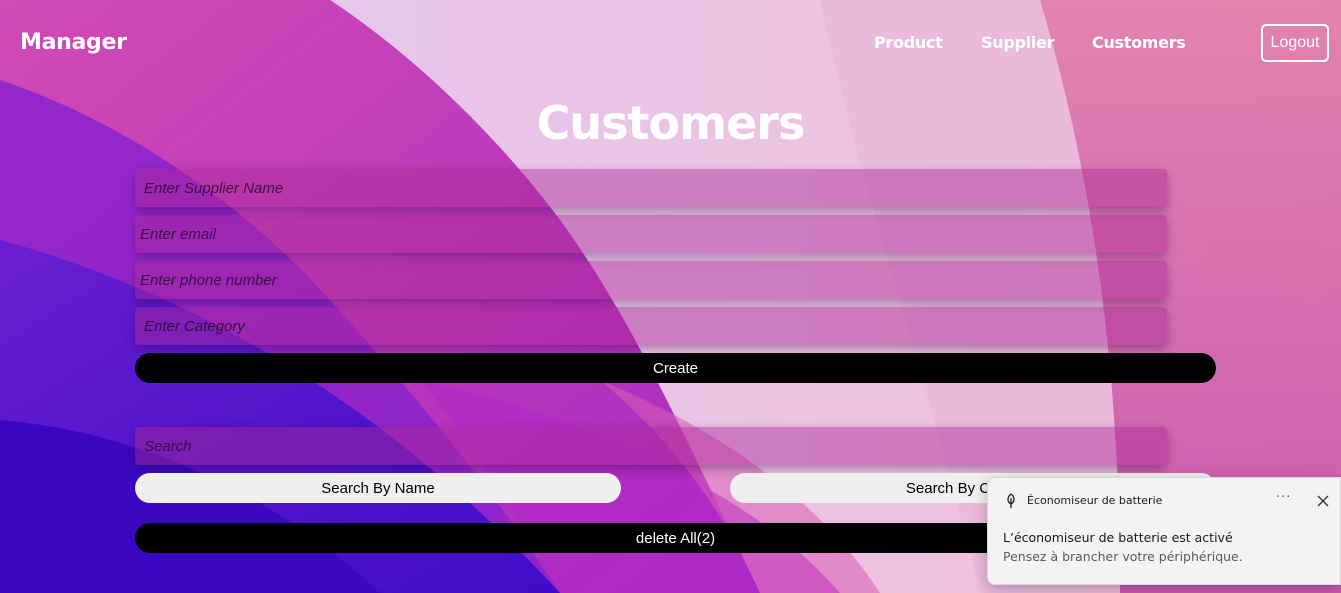 This screenshot has height=593, width=1341. What do you see at coordinates (651, 446) in the screenshot?
I see `search-input: Search` at bounding box center [651, 446].